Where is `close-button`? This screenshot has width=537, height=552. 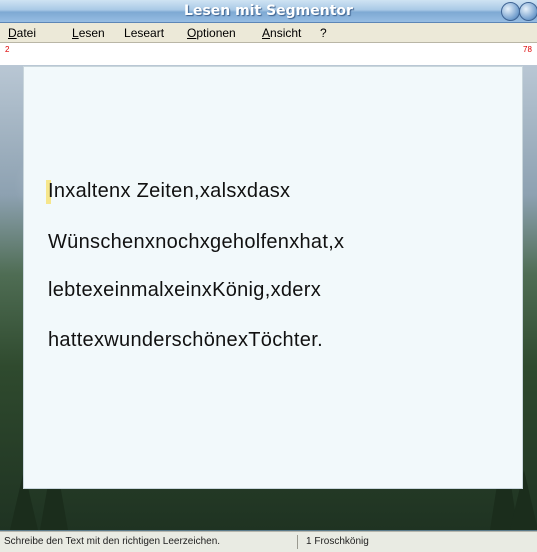 close-button is located at coordinates (528, 11).